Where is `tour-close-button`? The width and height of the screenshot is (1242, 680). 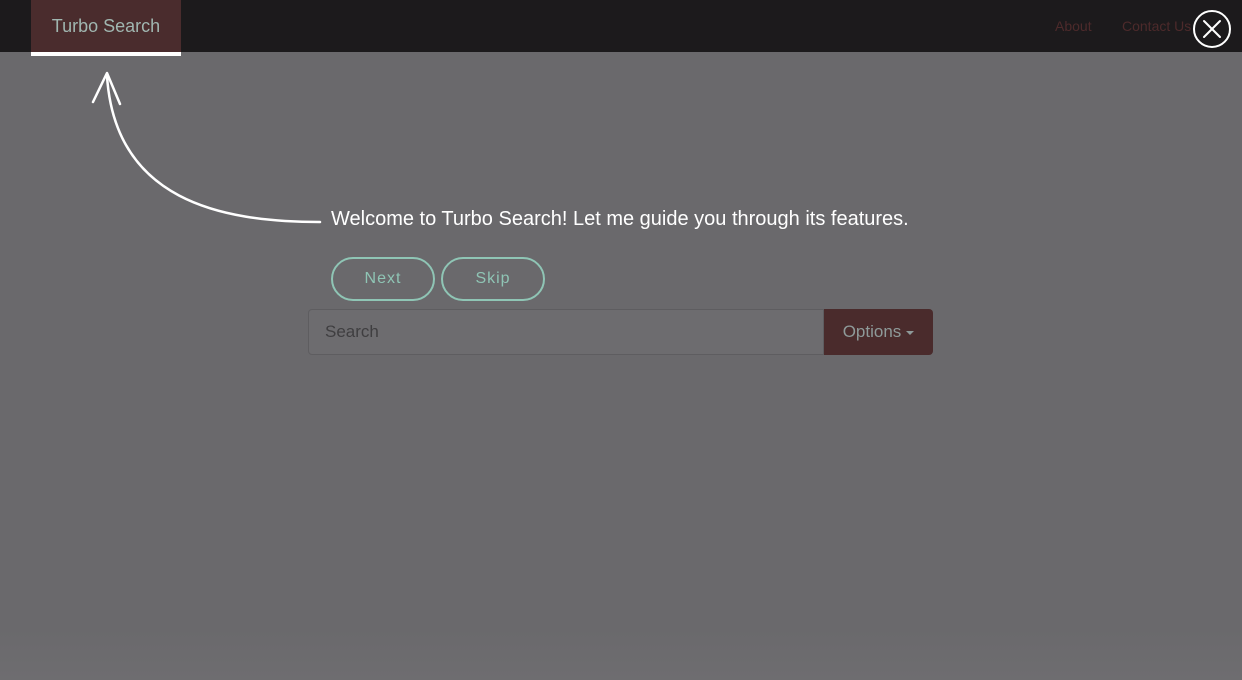
tour-close-button is located at coordinates (1212, 29).